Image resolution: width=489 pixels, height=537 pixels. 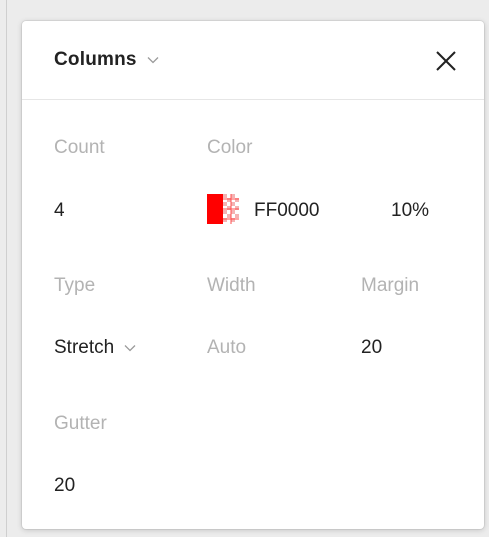 What do you see at coordinates (84, 347) in the screenshot?
I see `type-value: Stretch` at bounding box center [84, 347].